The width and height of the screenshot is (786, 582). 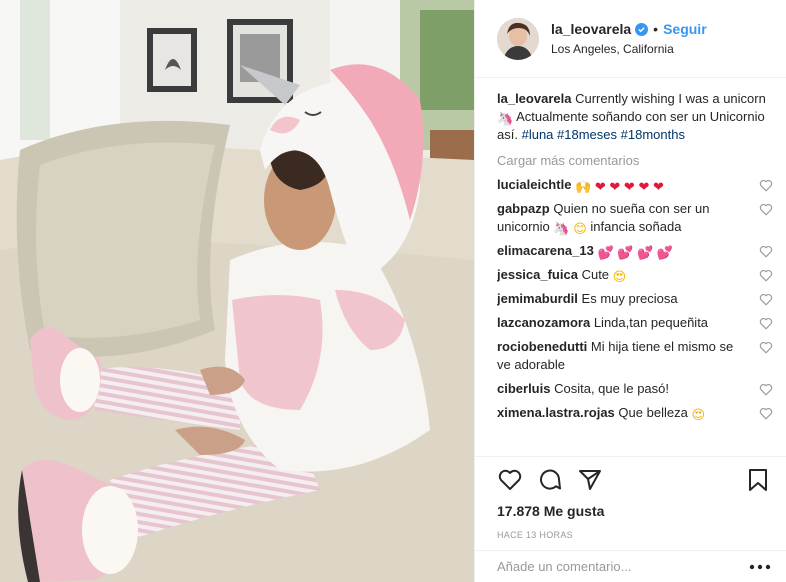 I want to click on comment-item: jessica_fuica Cute 😍, so click(x=635, y=275).